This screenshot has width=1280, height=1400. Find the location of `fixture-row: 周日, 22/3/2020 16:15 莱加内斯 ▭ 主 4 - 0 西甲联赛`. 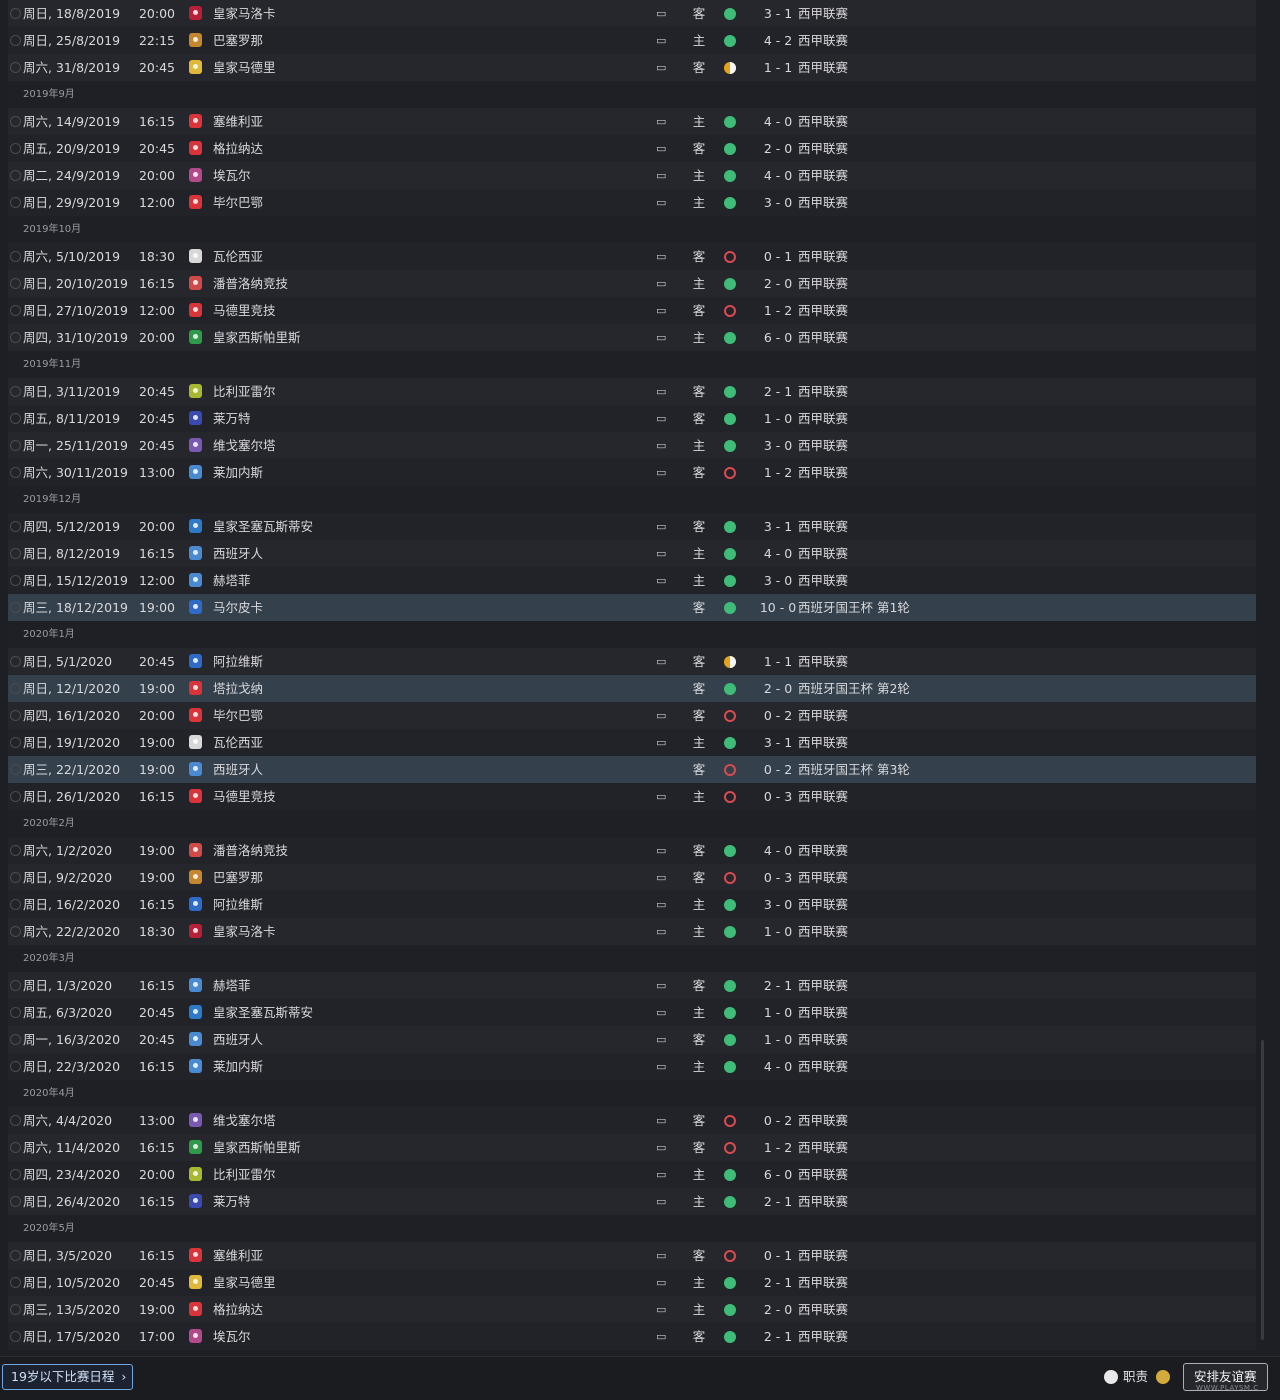

fixture-row: 周日, 22/3/2020 16:15 莱加内斯 ▭ 主 4 - 0 西甲联赛 is located at coordinates (632, 1066).